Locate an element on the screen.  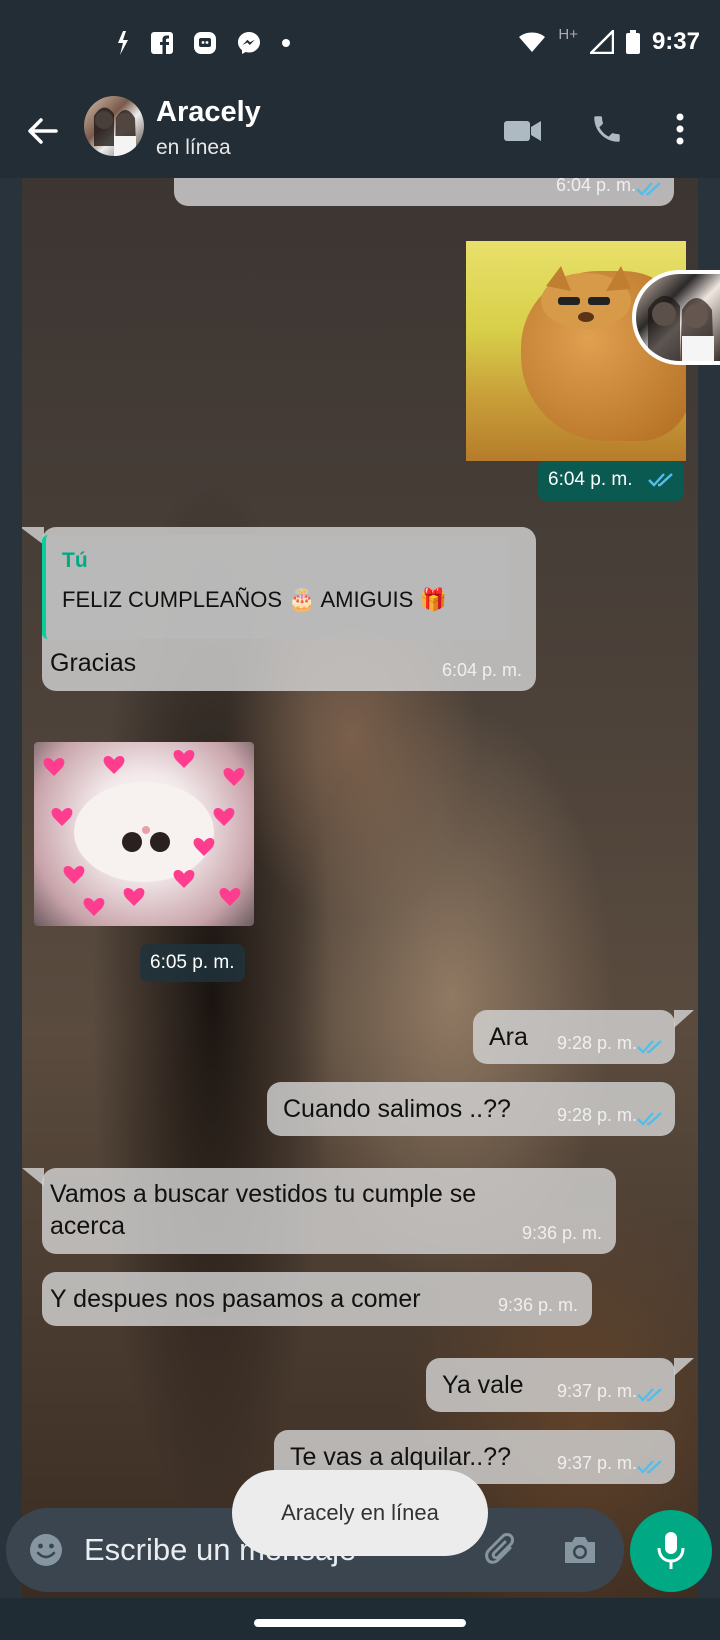
quote-author: Tú is located at coordinates (75, 560).